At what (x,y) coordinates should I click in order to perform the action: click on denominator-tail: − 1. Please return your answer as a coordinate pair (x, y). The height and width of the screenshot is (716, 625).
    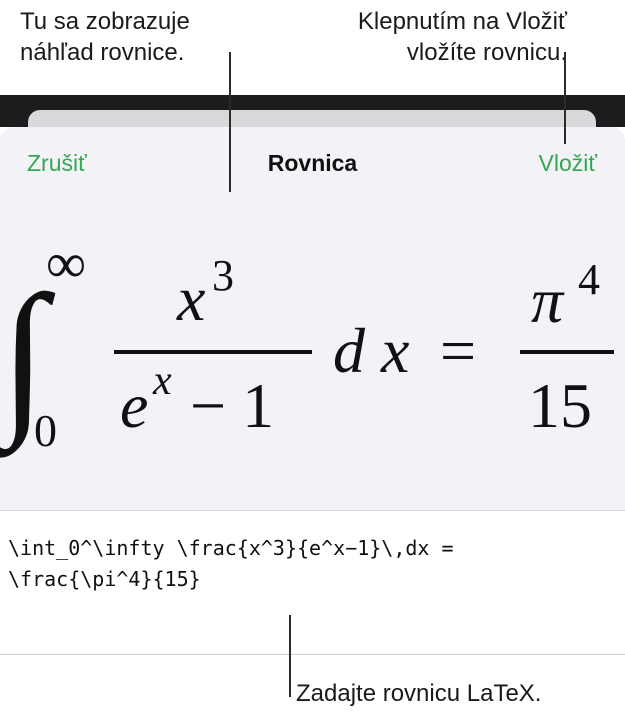
    Looking at the image, I should click on (232, 405).